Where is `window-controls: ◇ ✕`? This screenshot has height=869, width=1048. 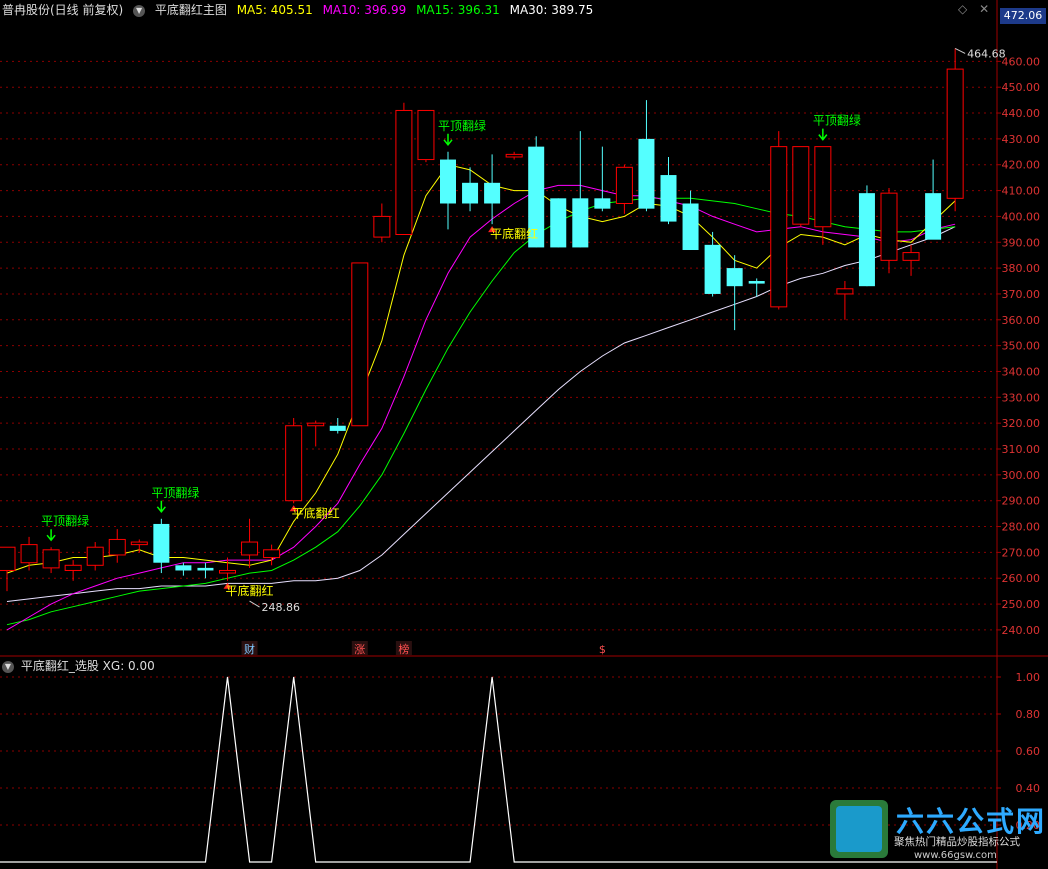
window-controls: ◇ ✕ is located at coordinates (973, 9).